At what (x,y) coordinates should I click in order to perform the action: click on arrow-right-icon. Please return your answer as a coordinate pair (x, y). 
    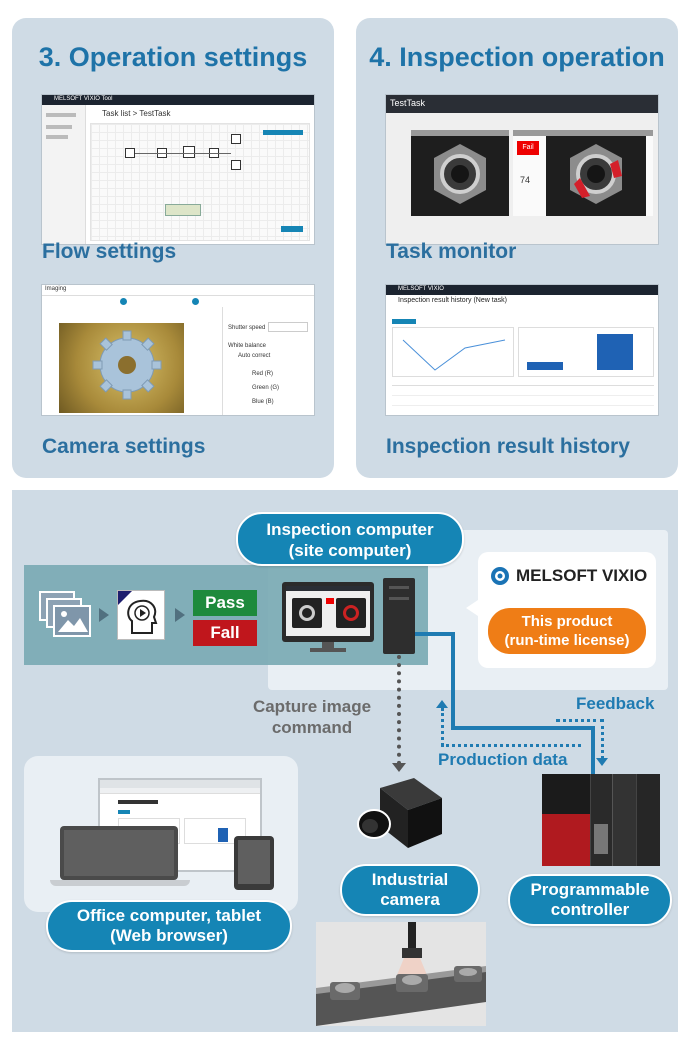
    Looking at the image, I should click on (104, 615).